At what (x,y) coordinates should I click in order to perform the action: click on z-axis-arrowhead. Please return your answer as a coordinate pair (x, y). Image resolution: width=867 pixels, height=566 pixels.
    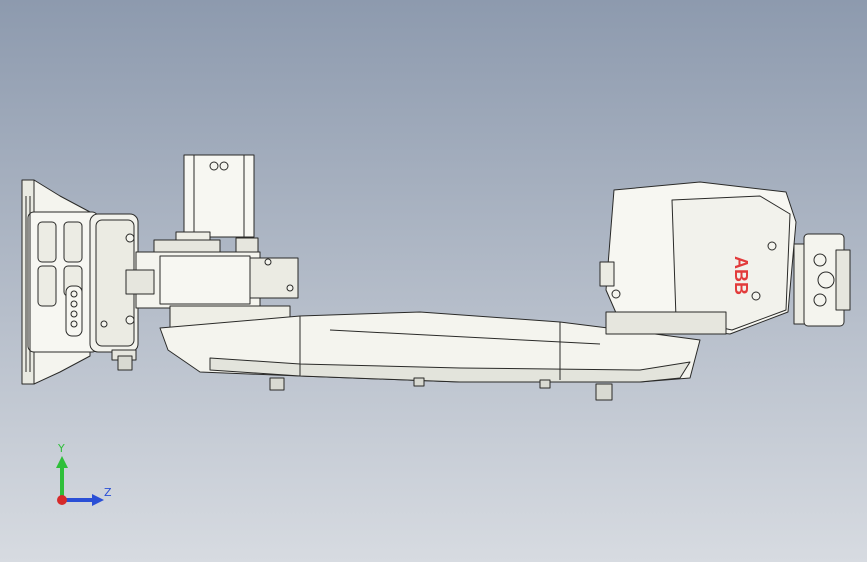
    Looking at the image, I should click on (98, 500).